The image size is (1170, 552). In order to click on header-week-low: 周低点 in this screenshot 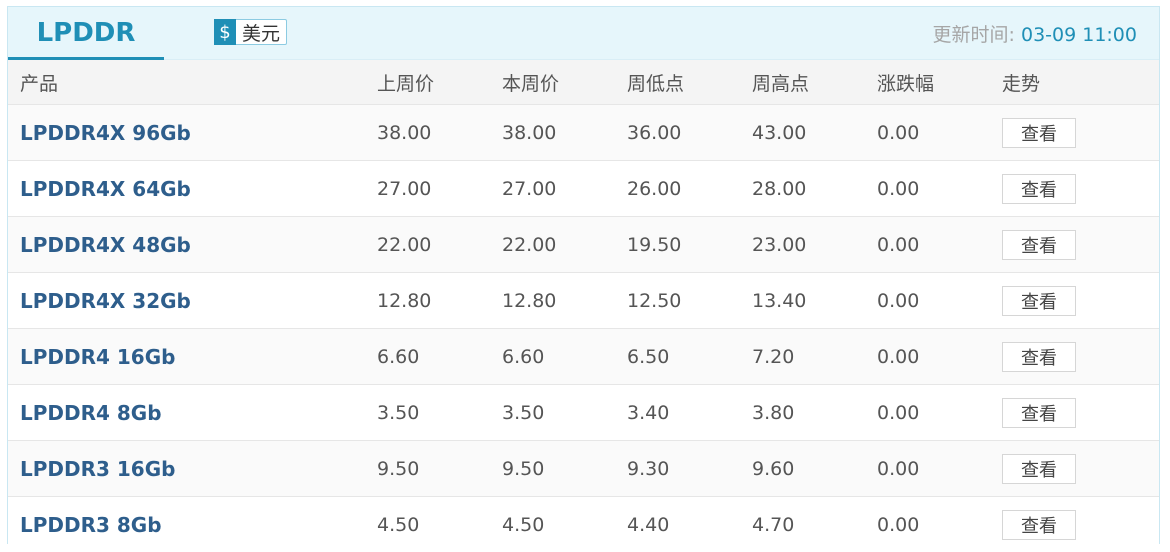, I will do `click(689, 82)`.